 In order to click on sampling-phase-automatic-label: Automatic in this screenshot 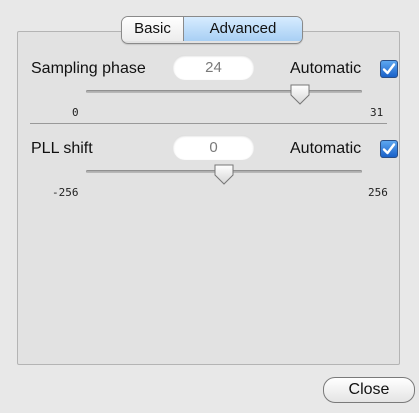, I will do `click(326, 68)`.